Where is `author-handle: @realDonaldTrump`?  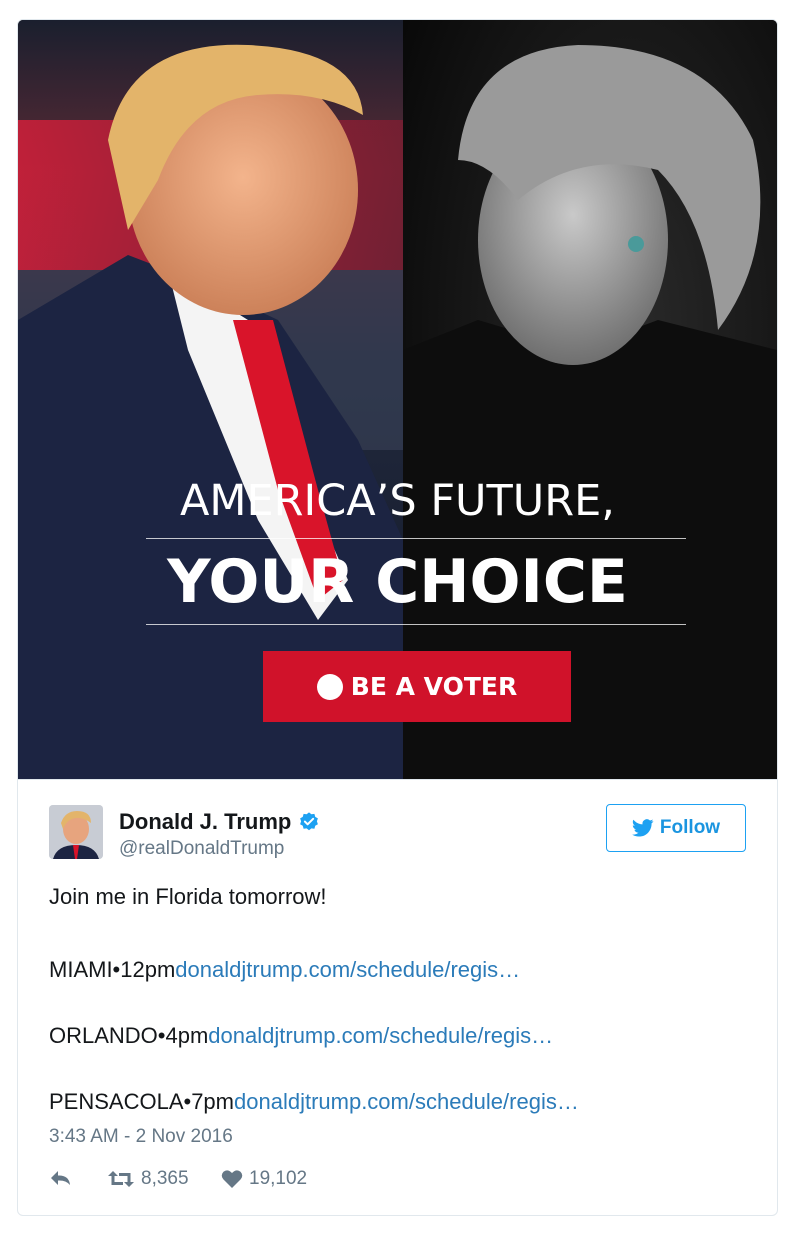 author-handle: @realDonaldTrump is located at coordinates (201, 849).